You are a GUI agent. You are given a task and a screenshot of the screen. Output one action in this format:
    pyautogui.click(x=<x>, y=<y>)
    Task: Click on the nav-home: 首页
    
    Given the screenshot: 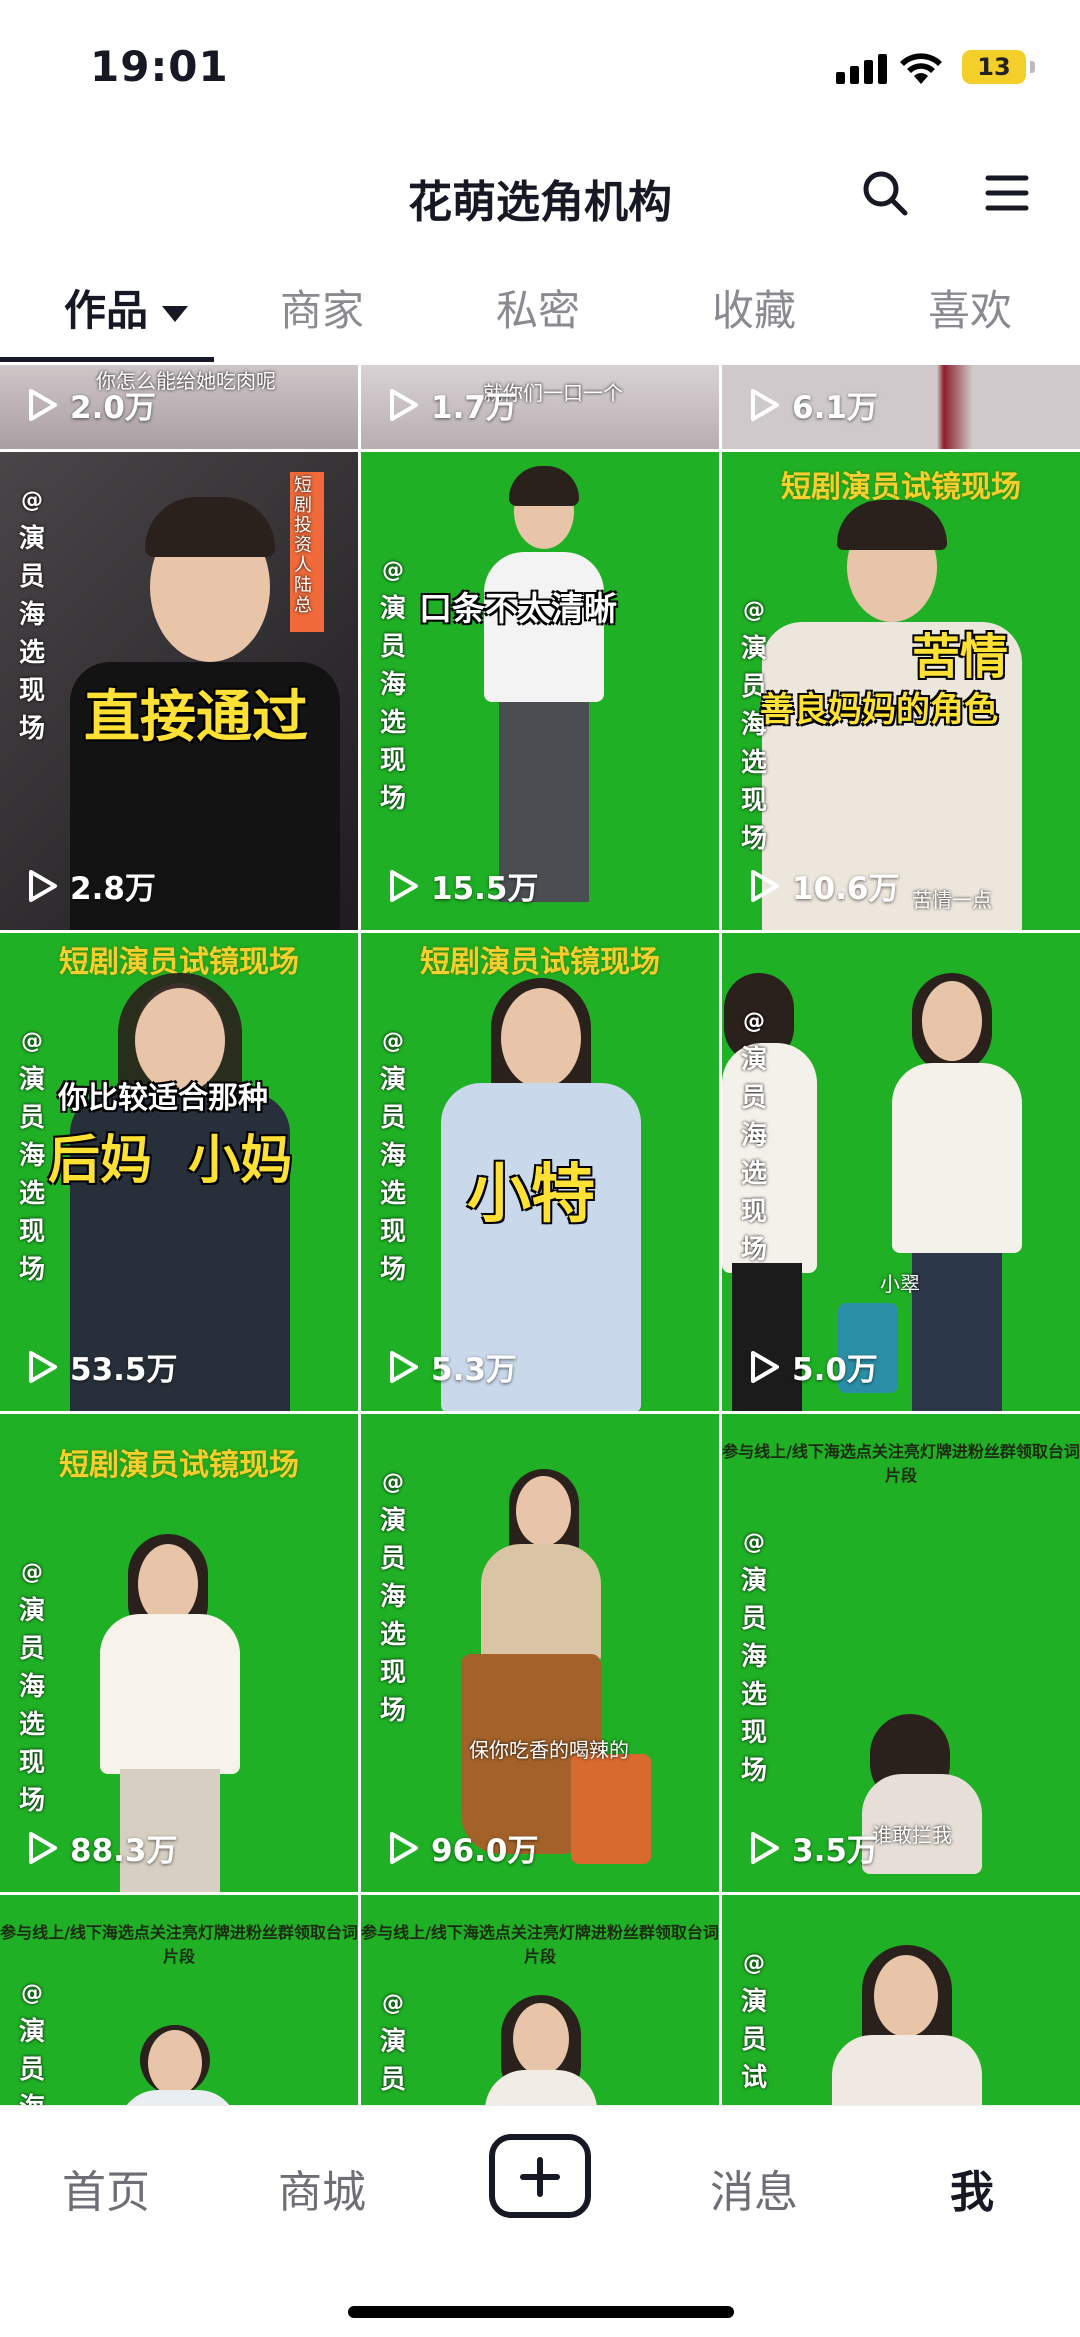 What is the action you would take?
    pyautogui.click(x=106, y=2188)
    